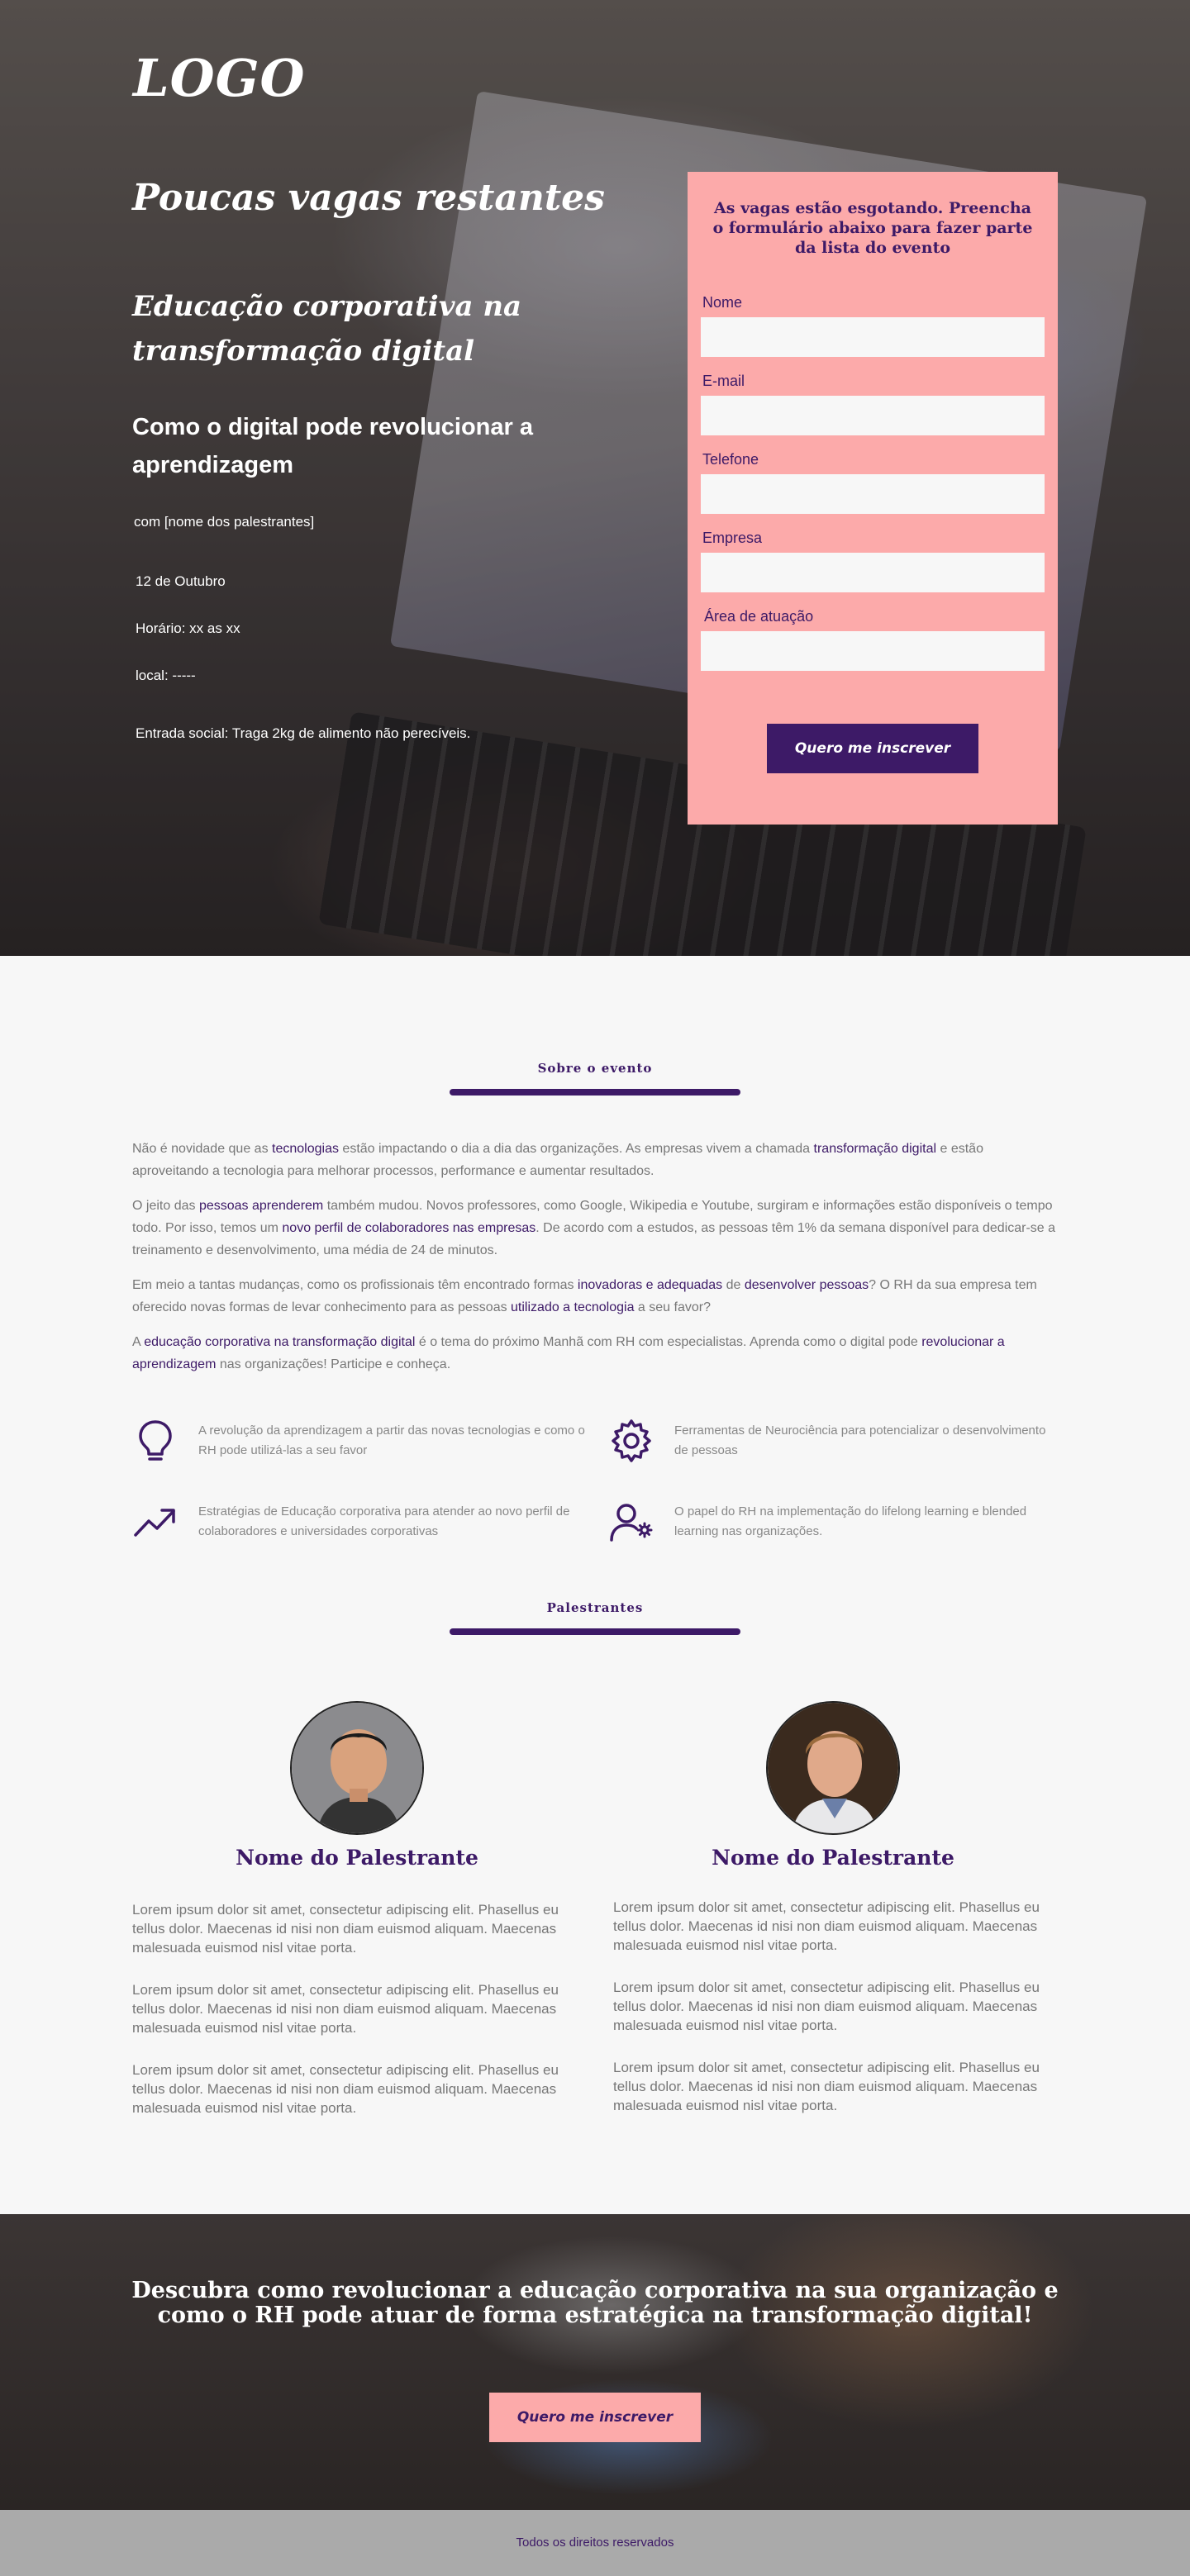 The height and width of the screenshot is (2576, 1190). What do you see at coordinates (759, 616) in the screenshot?
I see `area-label: Área de atuação` at bounding box center [759, 616].